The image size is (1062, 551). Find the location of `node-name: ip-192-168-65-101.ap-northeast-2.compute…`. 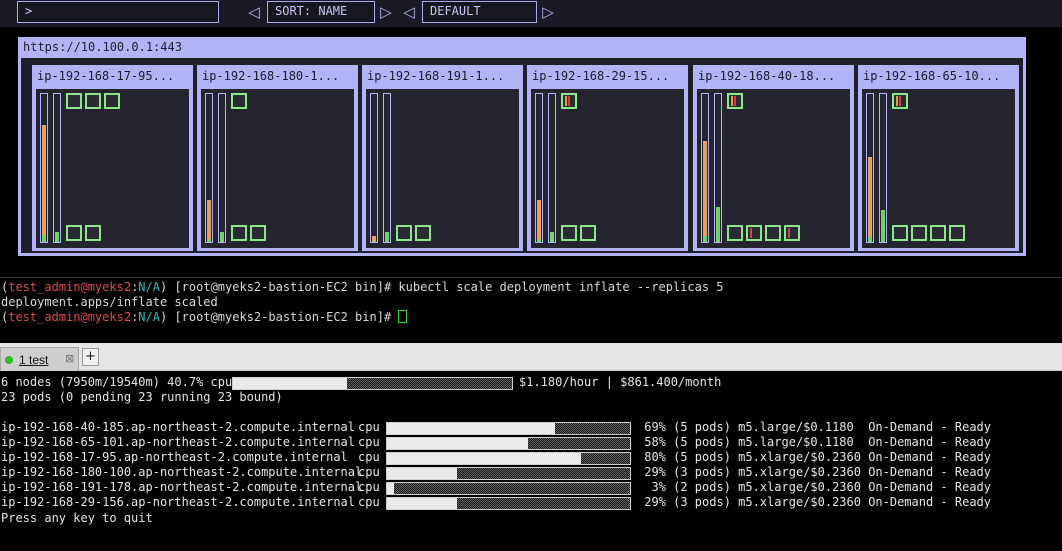

node-name: ip-192-168-65-101.ap-northeast-2.compute… is located at coordinates (178, 442).